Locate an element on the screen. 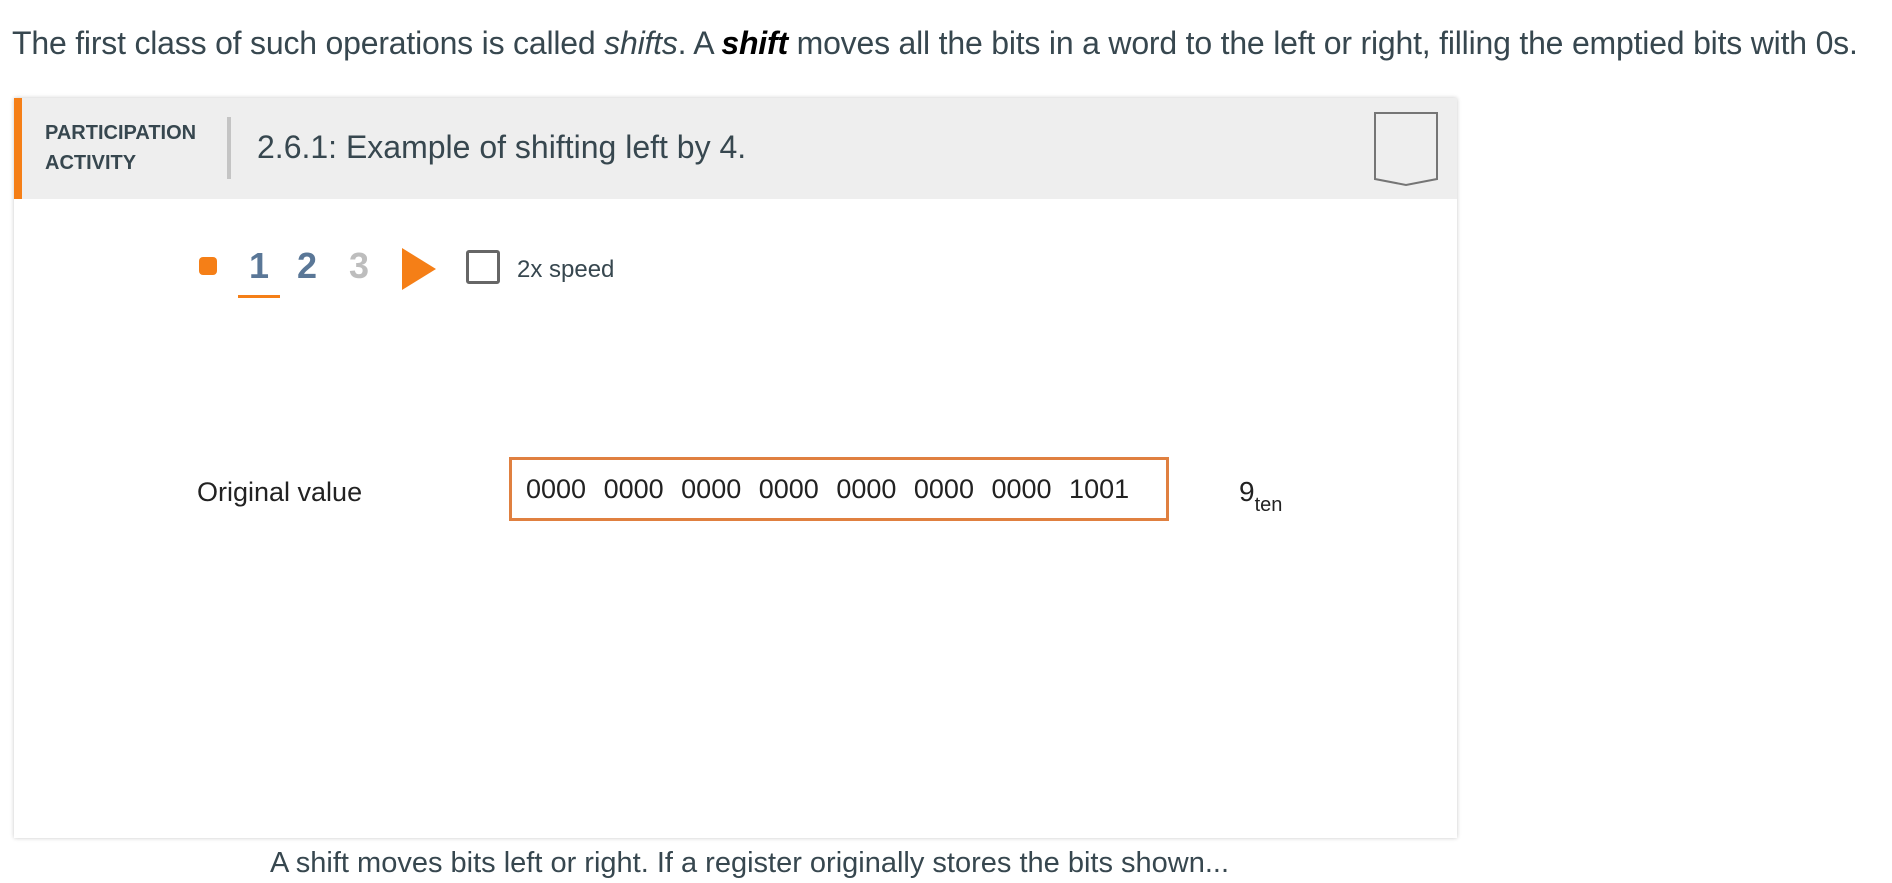 The height and width of the screenshot is (883, 1892). intro-text-2: . A is located at coordinates (699, 43).